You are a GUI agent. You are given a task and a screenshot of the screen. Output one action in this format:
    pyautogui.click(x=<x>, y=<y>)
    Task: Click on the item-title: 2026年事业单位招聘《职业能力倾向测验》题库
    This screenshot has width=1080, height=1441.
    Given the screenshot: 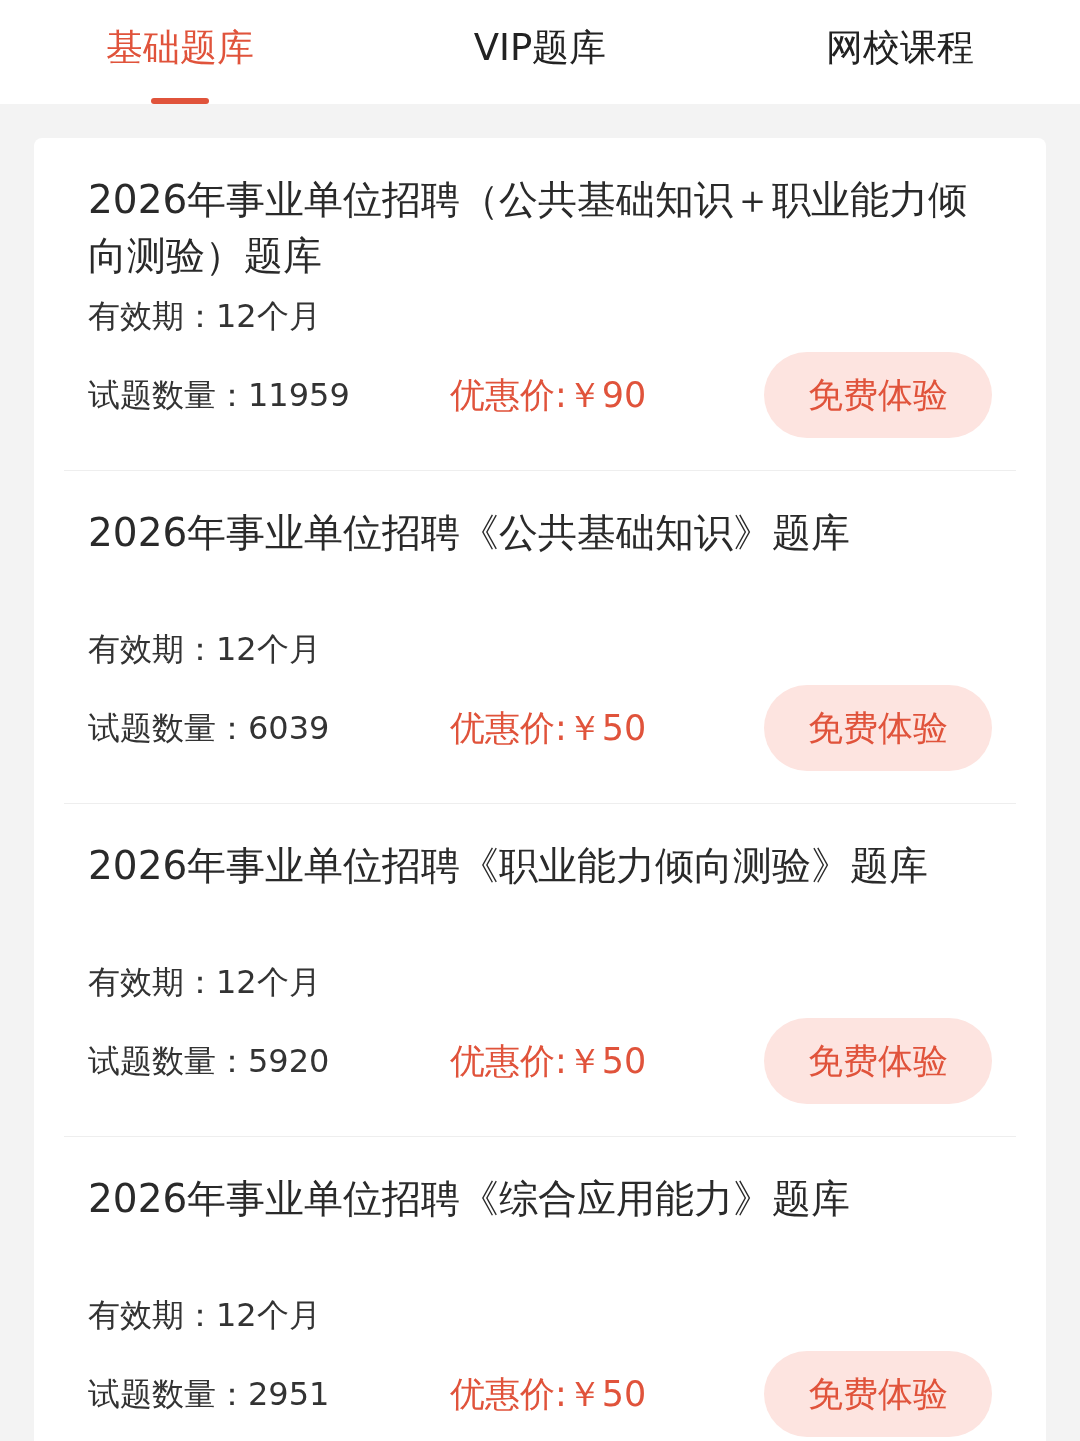 What is the action you would take?
    pyautogui.click(x=540, y=894)
    